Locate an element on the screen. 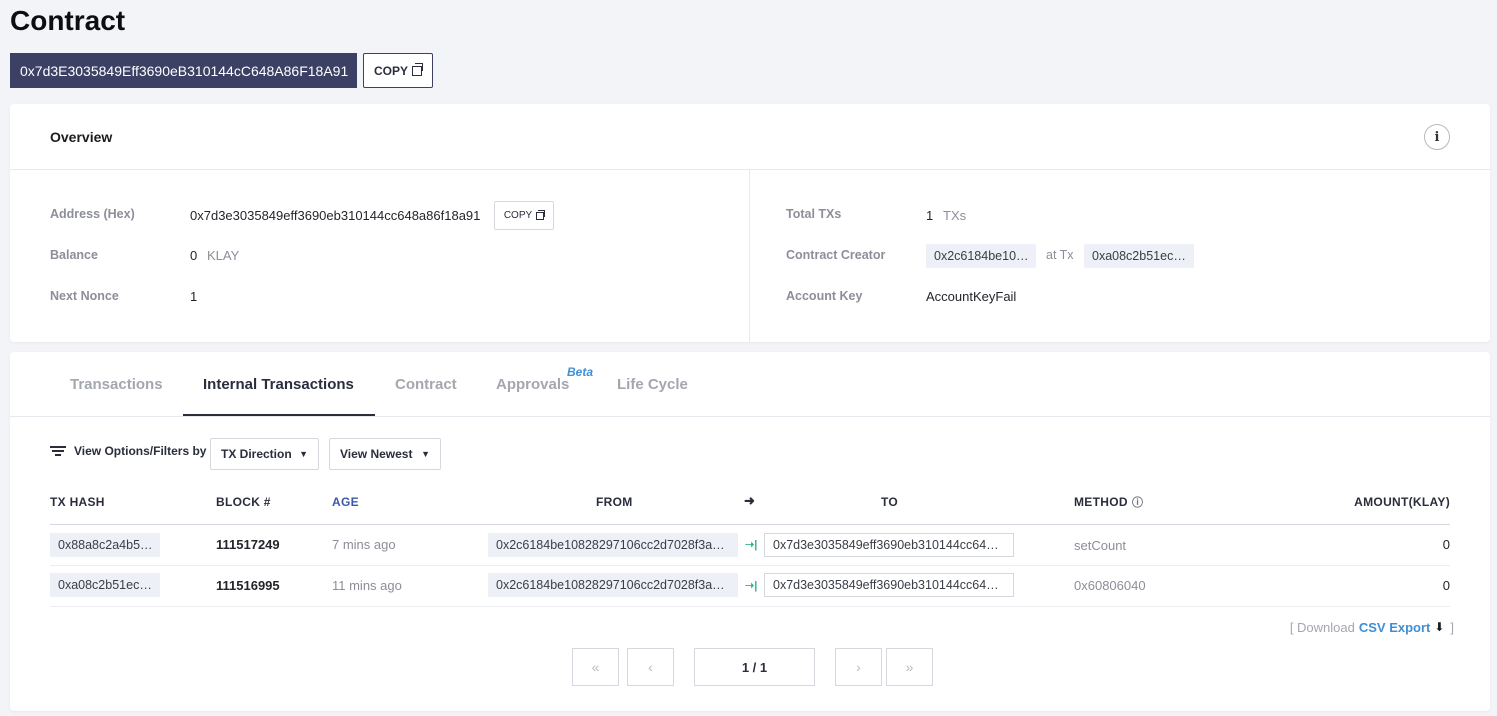 This screenshot has width=1497, height=716. chevron-right-icon: › is located at coordinates (858, 667).